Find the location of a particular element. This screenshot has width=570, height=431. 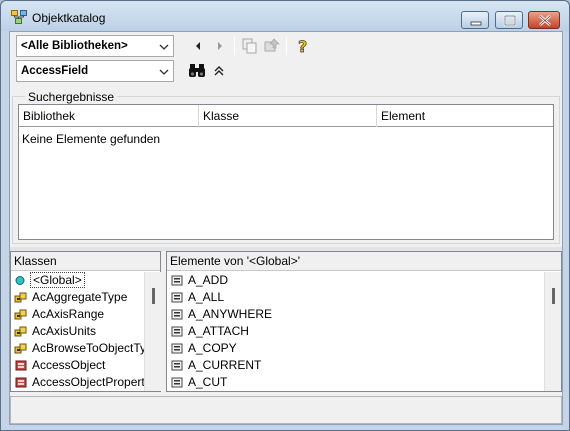

maximize-icon is located at coordinates (510, 20).